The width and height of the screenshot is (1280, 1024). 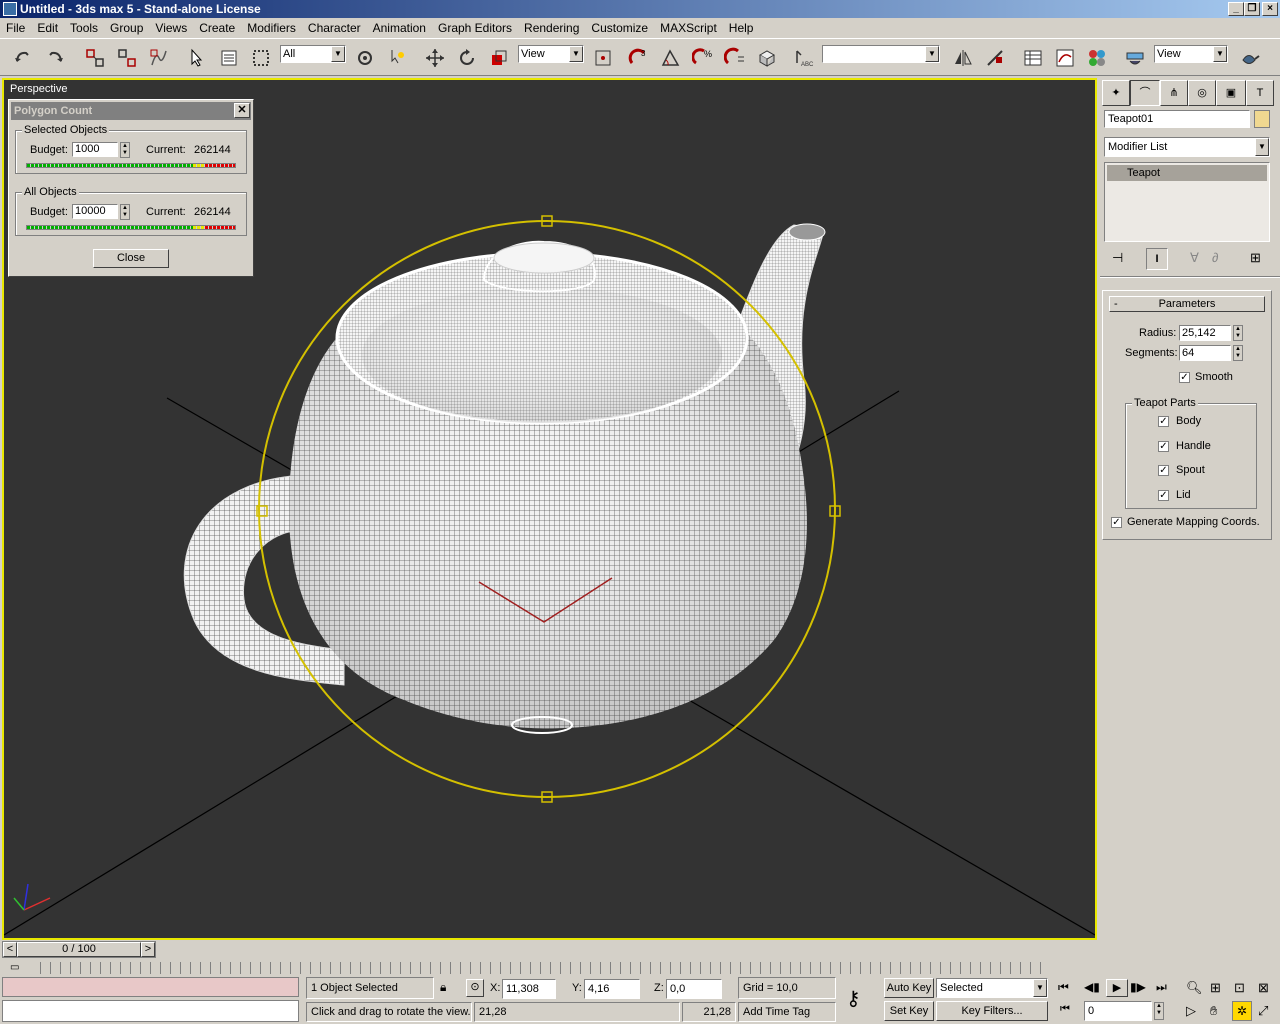 What do you see at coordinates (84, 28) in the screenshot?
I see `menu-tools: Tools` at bounding box center [84, 28].